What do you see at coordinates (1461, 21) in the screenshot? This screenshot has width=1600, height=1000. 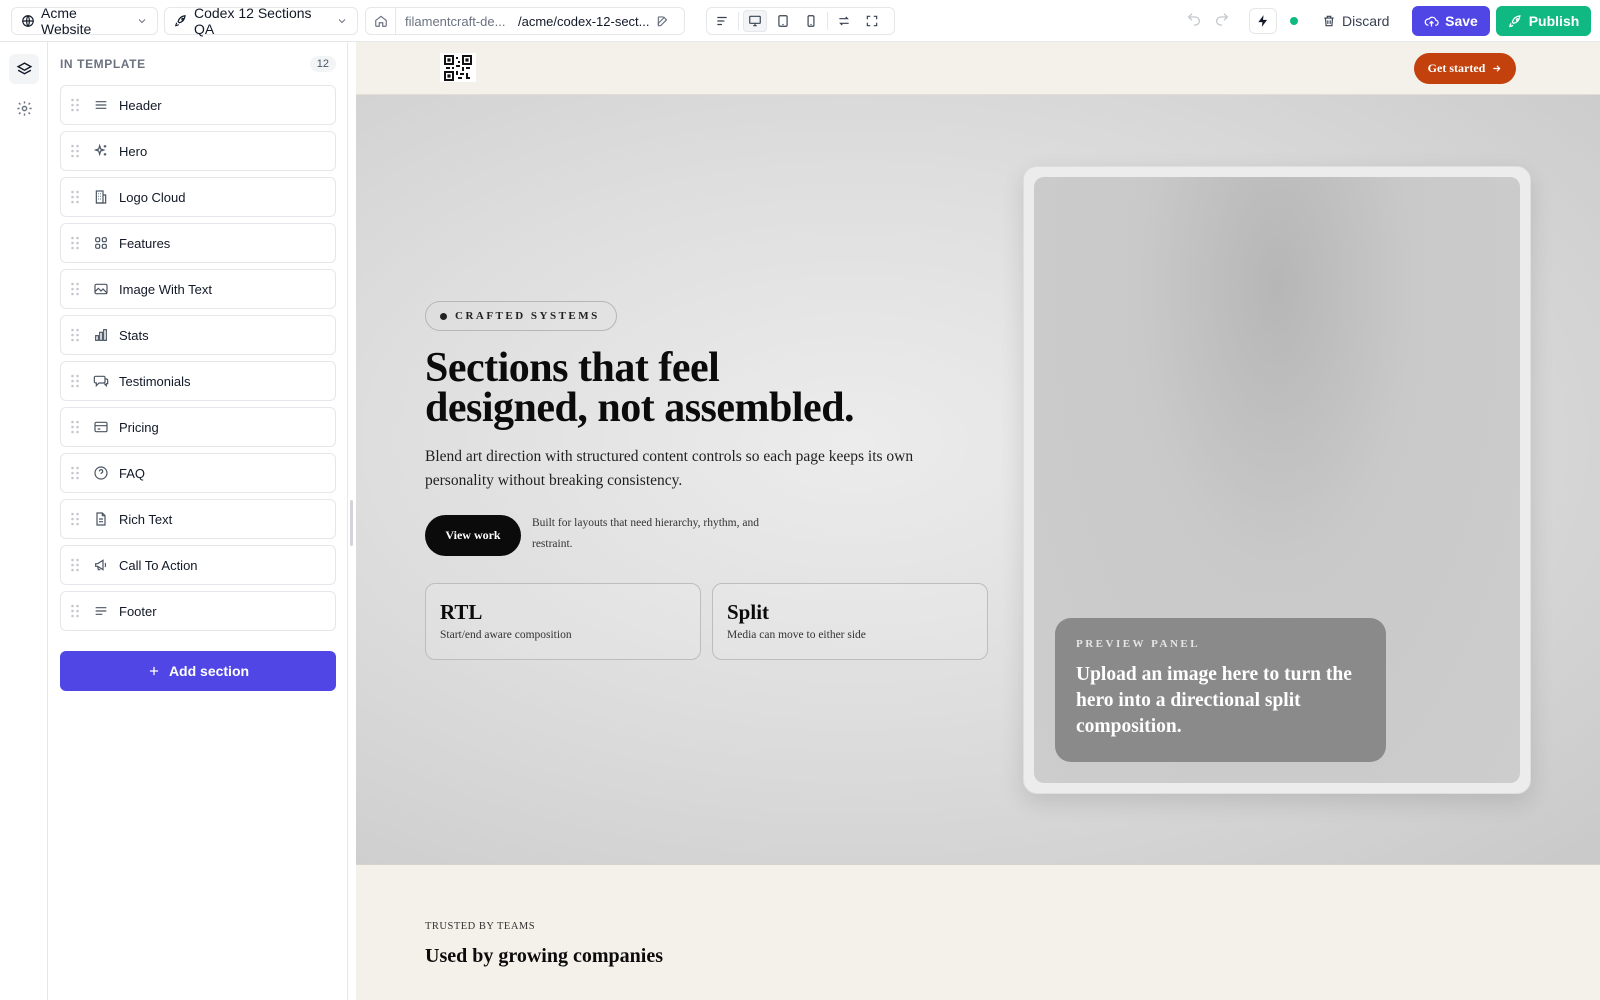 I see `save-label: Save` at bounding box center [1461, 21].